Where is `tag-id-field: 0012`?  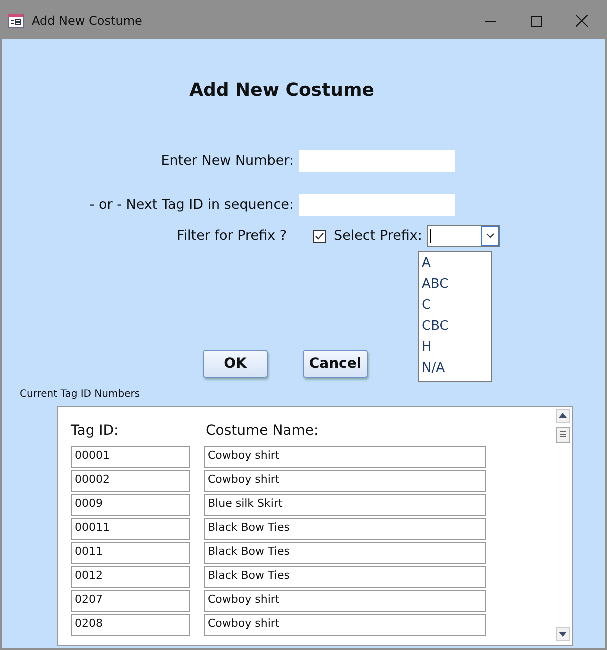 tag-id-field: 0012 is located at coordinates (130, 577).